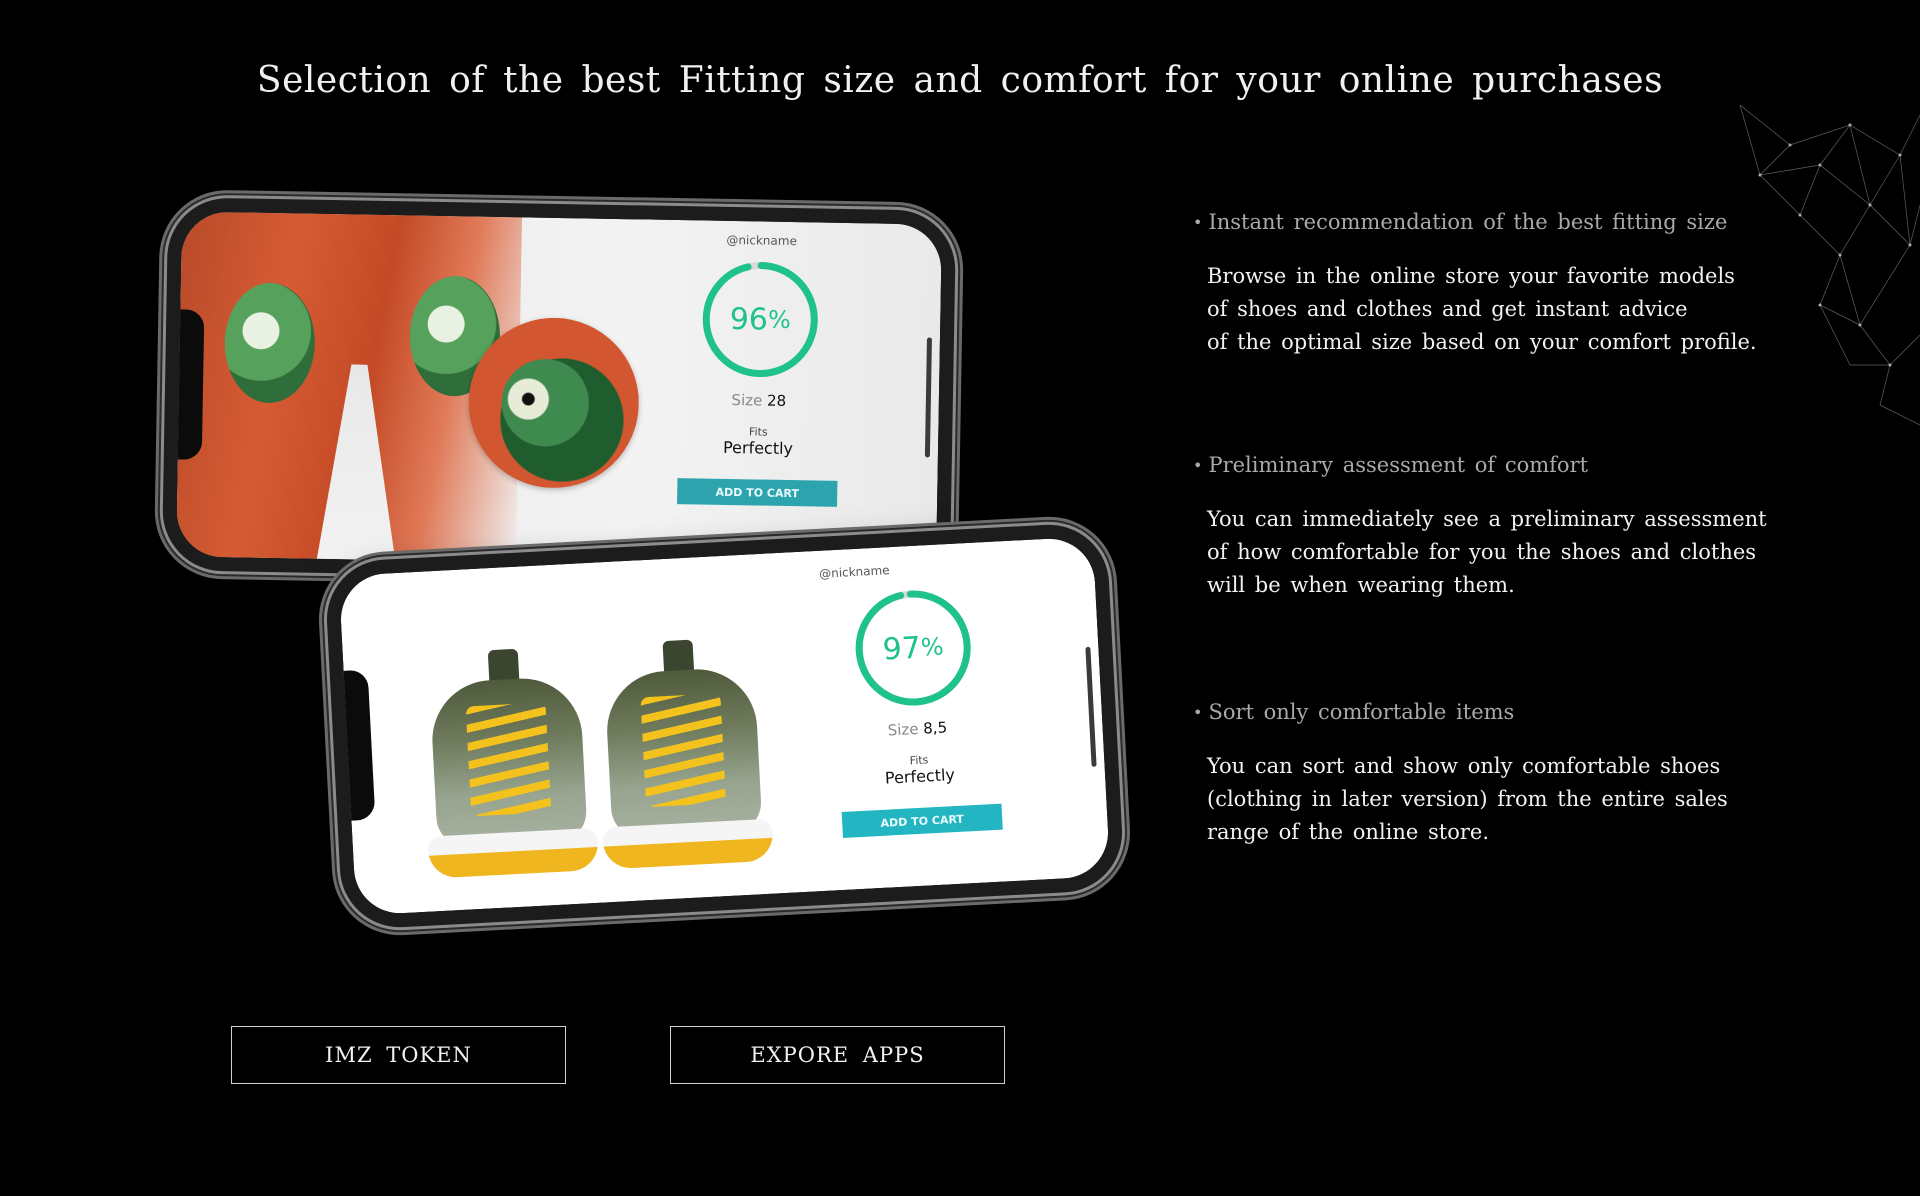 This screenshot has width=1920, height=1196. I want to click on network-graphic, so click(1829, 265).